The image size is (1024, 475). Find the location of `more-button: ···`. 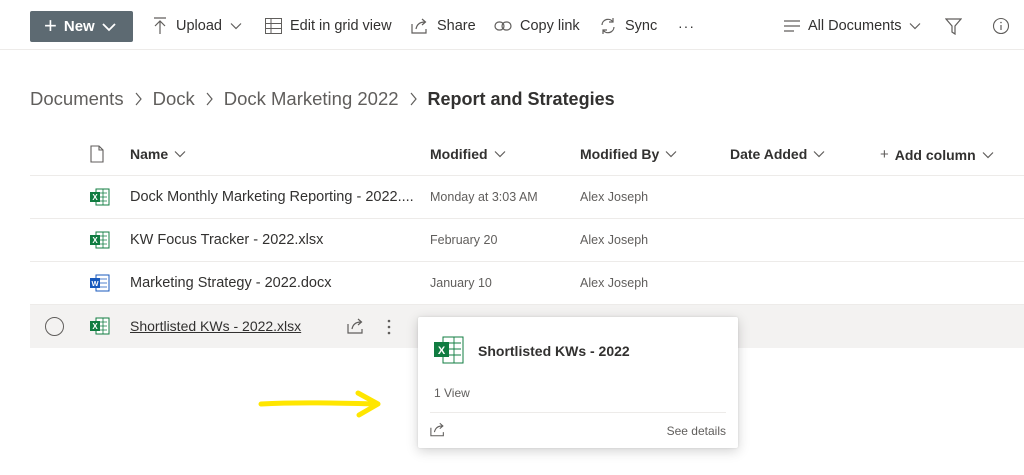

more-button: ··· is located at coordinates (686, 26).